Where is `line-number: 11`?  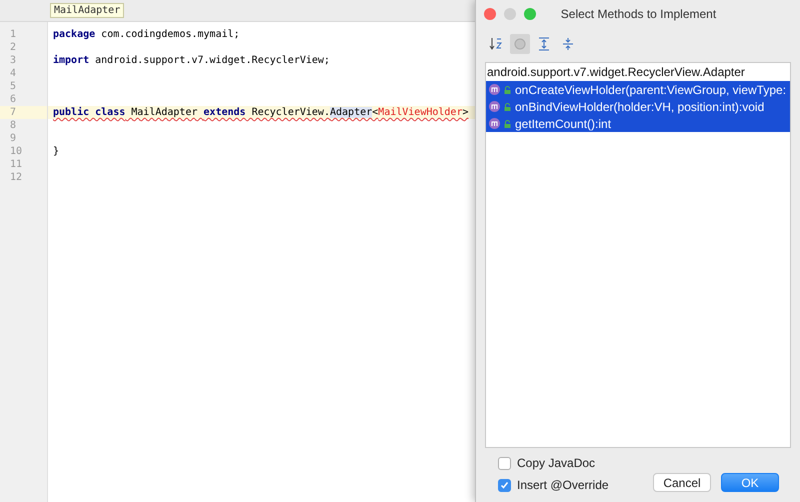 line-number: 11 is located at coordinates (16, 164).